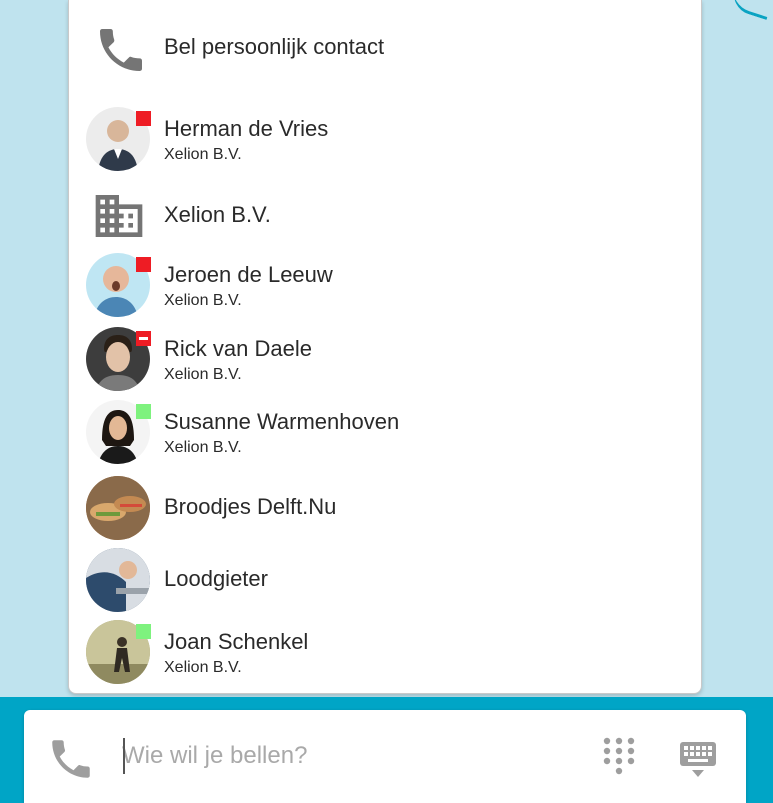  I want to click on contact-name: Jeroen de Leeuw, so click(248, 274).